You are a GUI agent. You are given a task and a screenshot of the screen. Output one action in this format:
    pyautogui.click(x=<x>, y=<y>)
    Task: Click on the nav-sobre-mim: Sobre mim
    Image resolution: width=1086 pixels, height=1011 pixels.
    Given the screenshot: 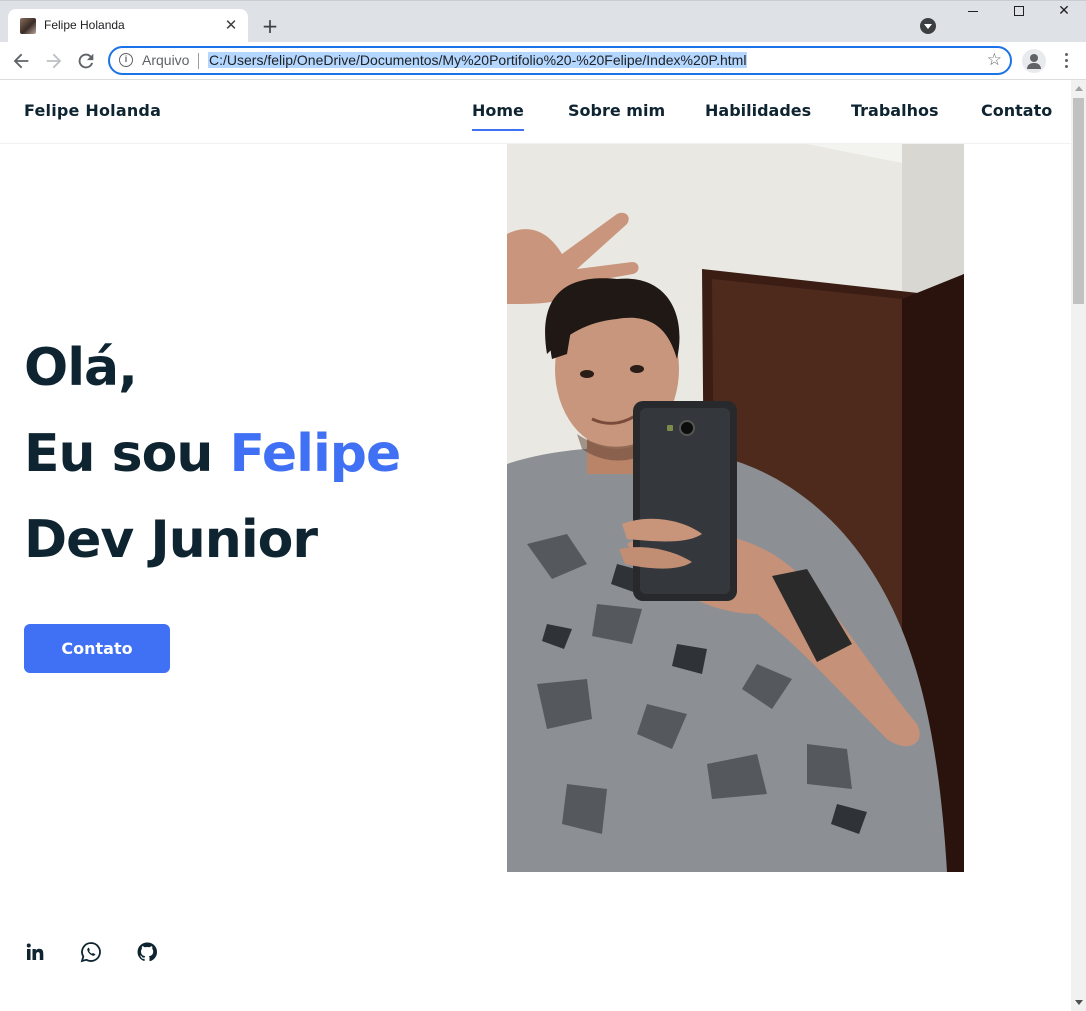 What is the action you would take?
    pyautogui.click(x=616, y=110)
    